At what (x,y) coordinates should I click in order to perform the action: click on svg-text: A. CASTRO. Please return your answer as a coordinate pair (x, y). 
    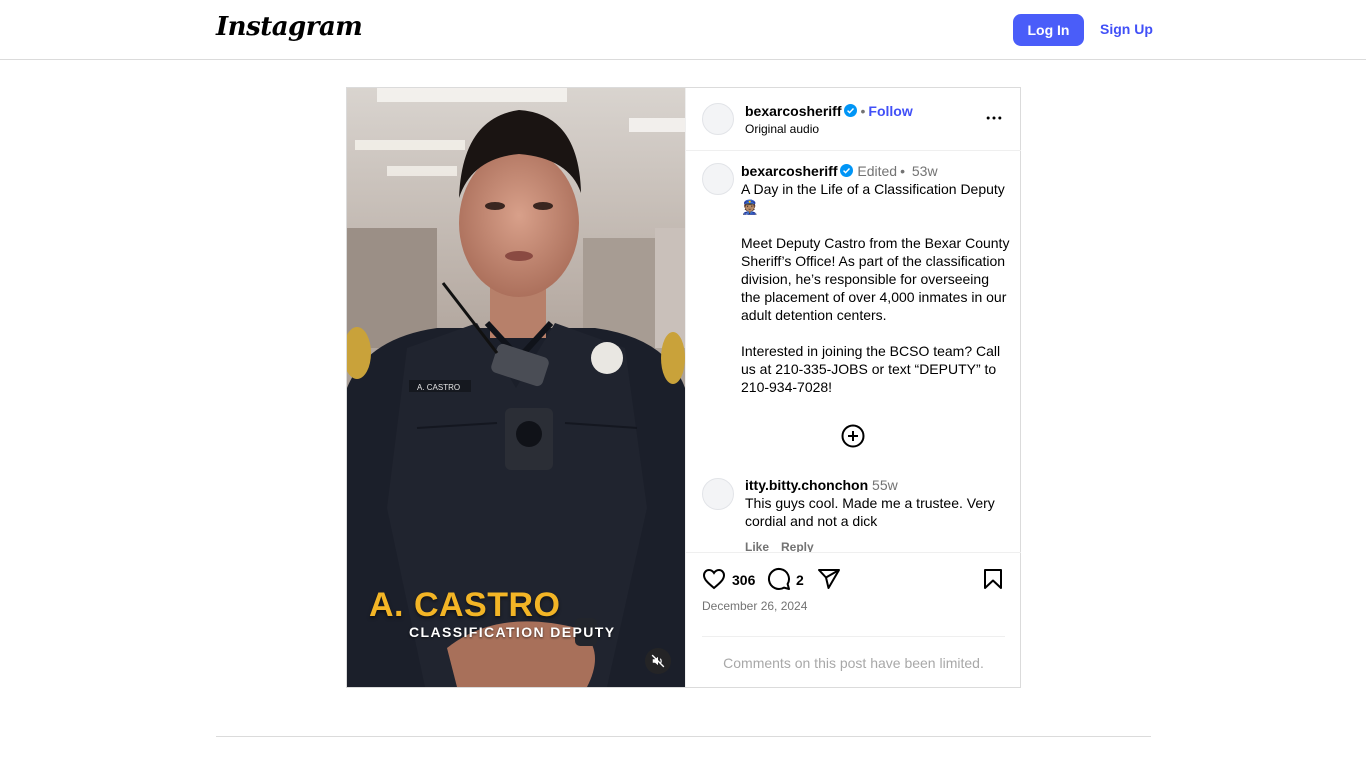
    Looking at the image, I should click on (438, 387).